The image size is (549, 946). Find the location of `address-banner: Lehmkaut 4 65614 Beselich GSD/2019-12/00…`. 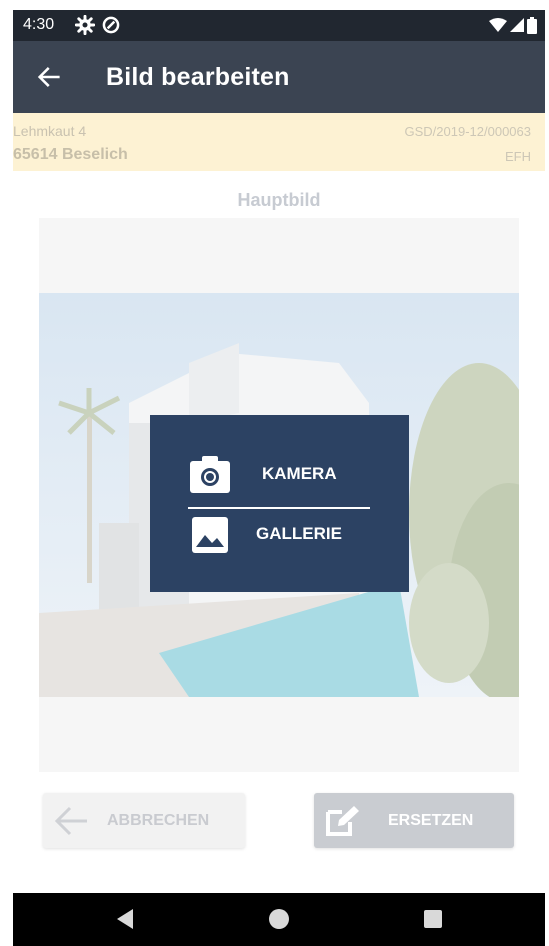

address-banner: Lehmkaut 4 65614 Beselich GSD/2019-12/00… is located at coordinates (279, 142).